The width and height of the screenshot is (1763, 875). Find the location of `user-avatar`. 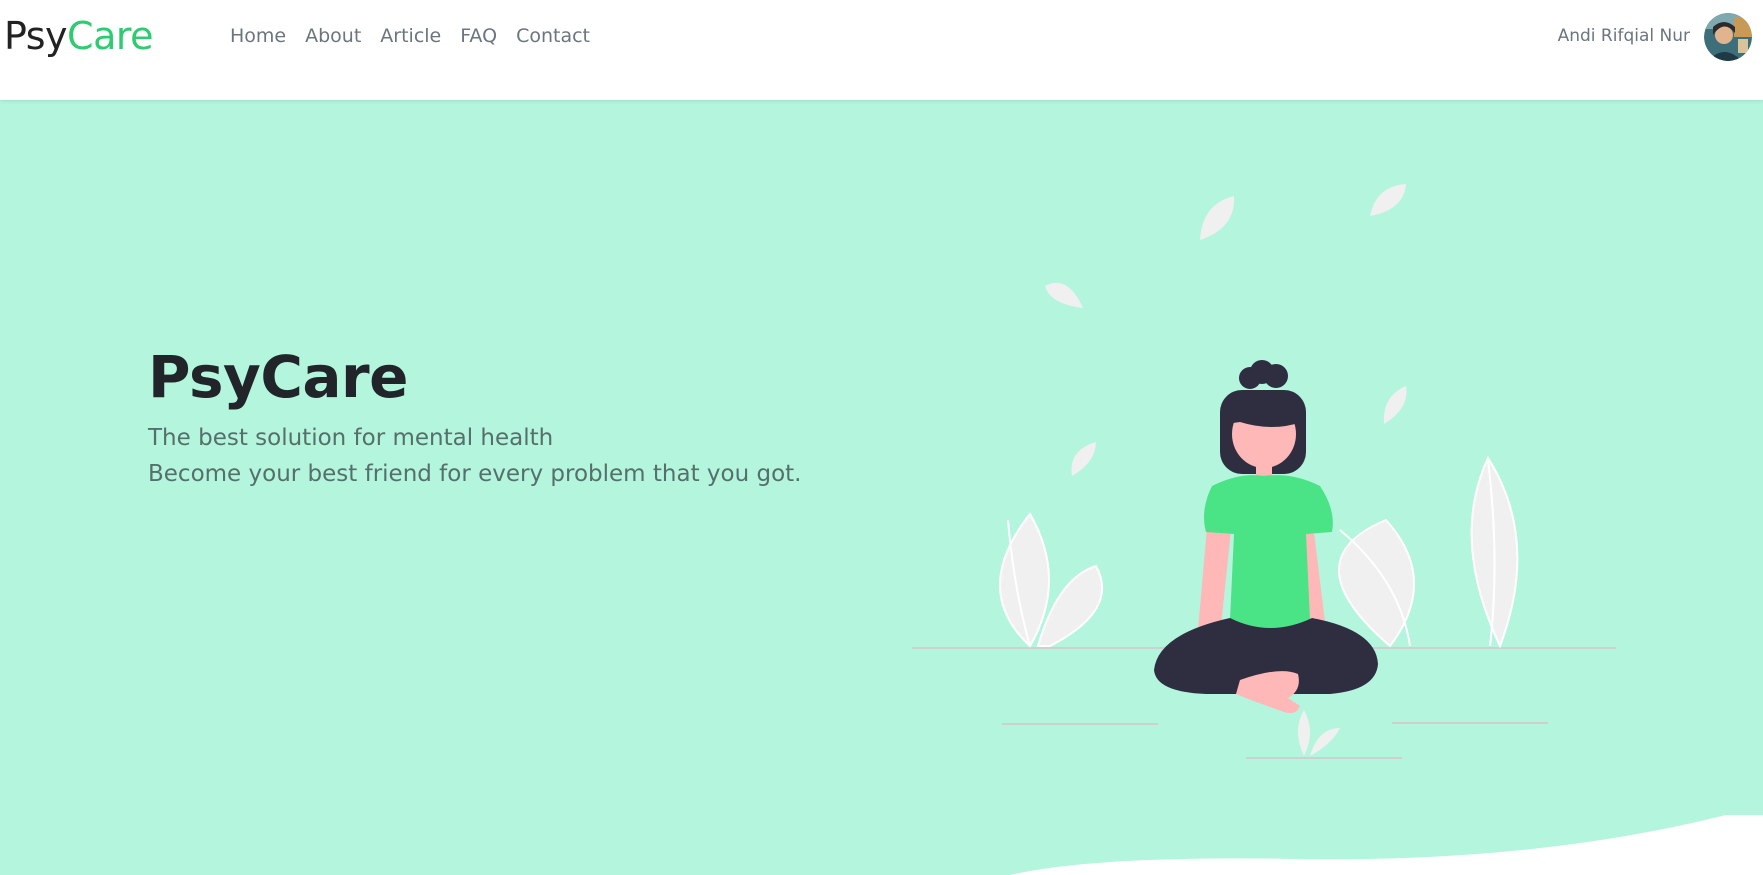

user-avatar is located at coordinates (1728, 37).